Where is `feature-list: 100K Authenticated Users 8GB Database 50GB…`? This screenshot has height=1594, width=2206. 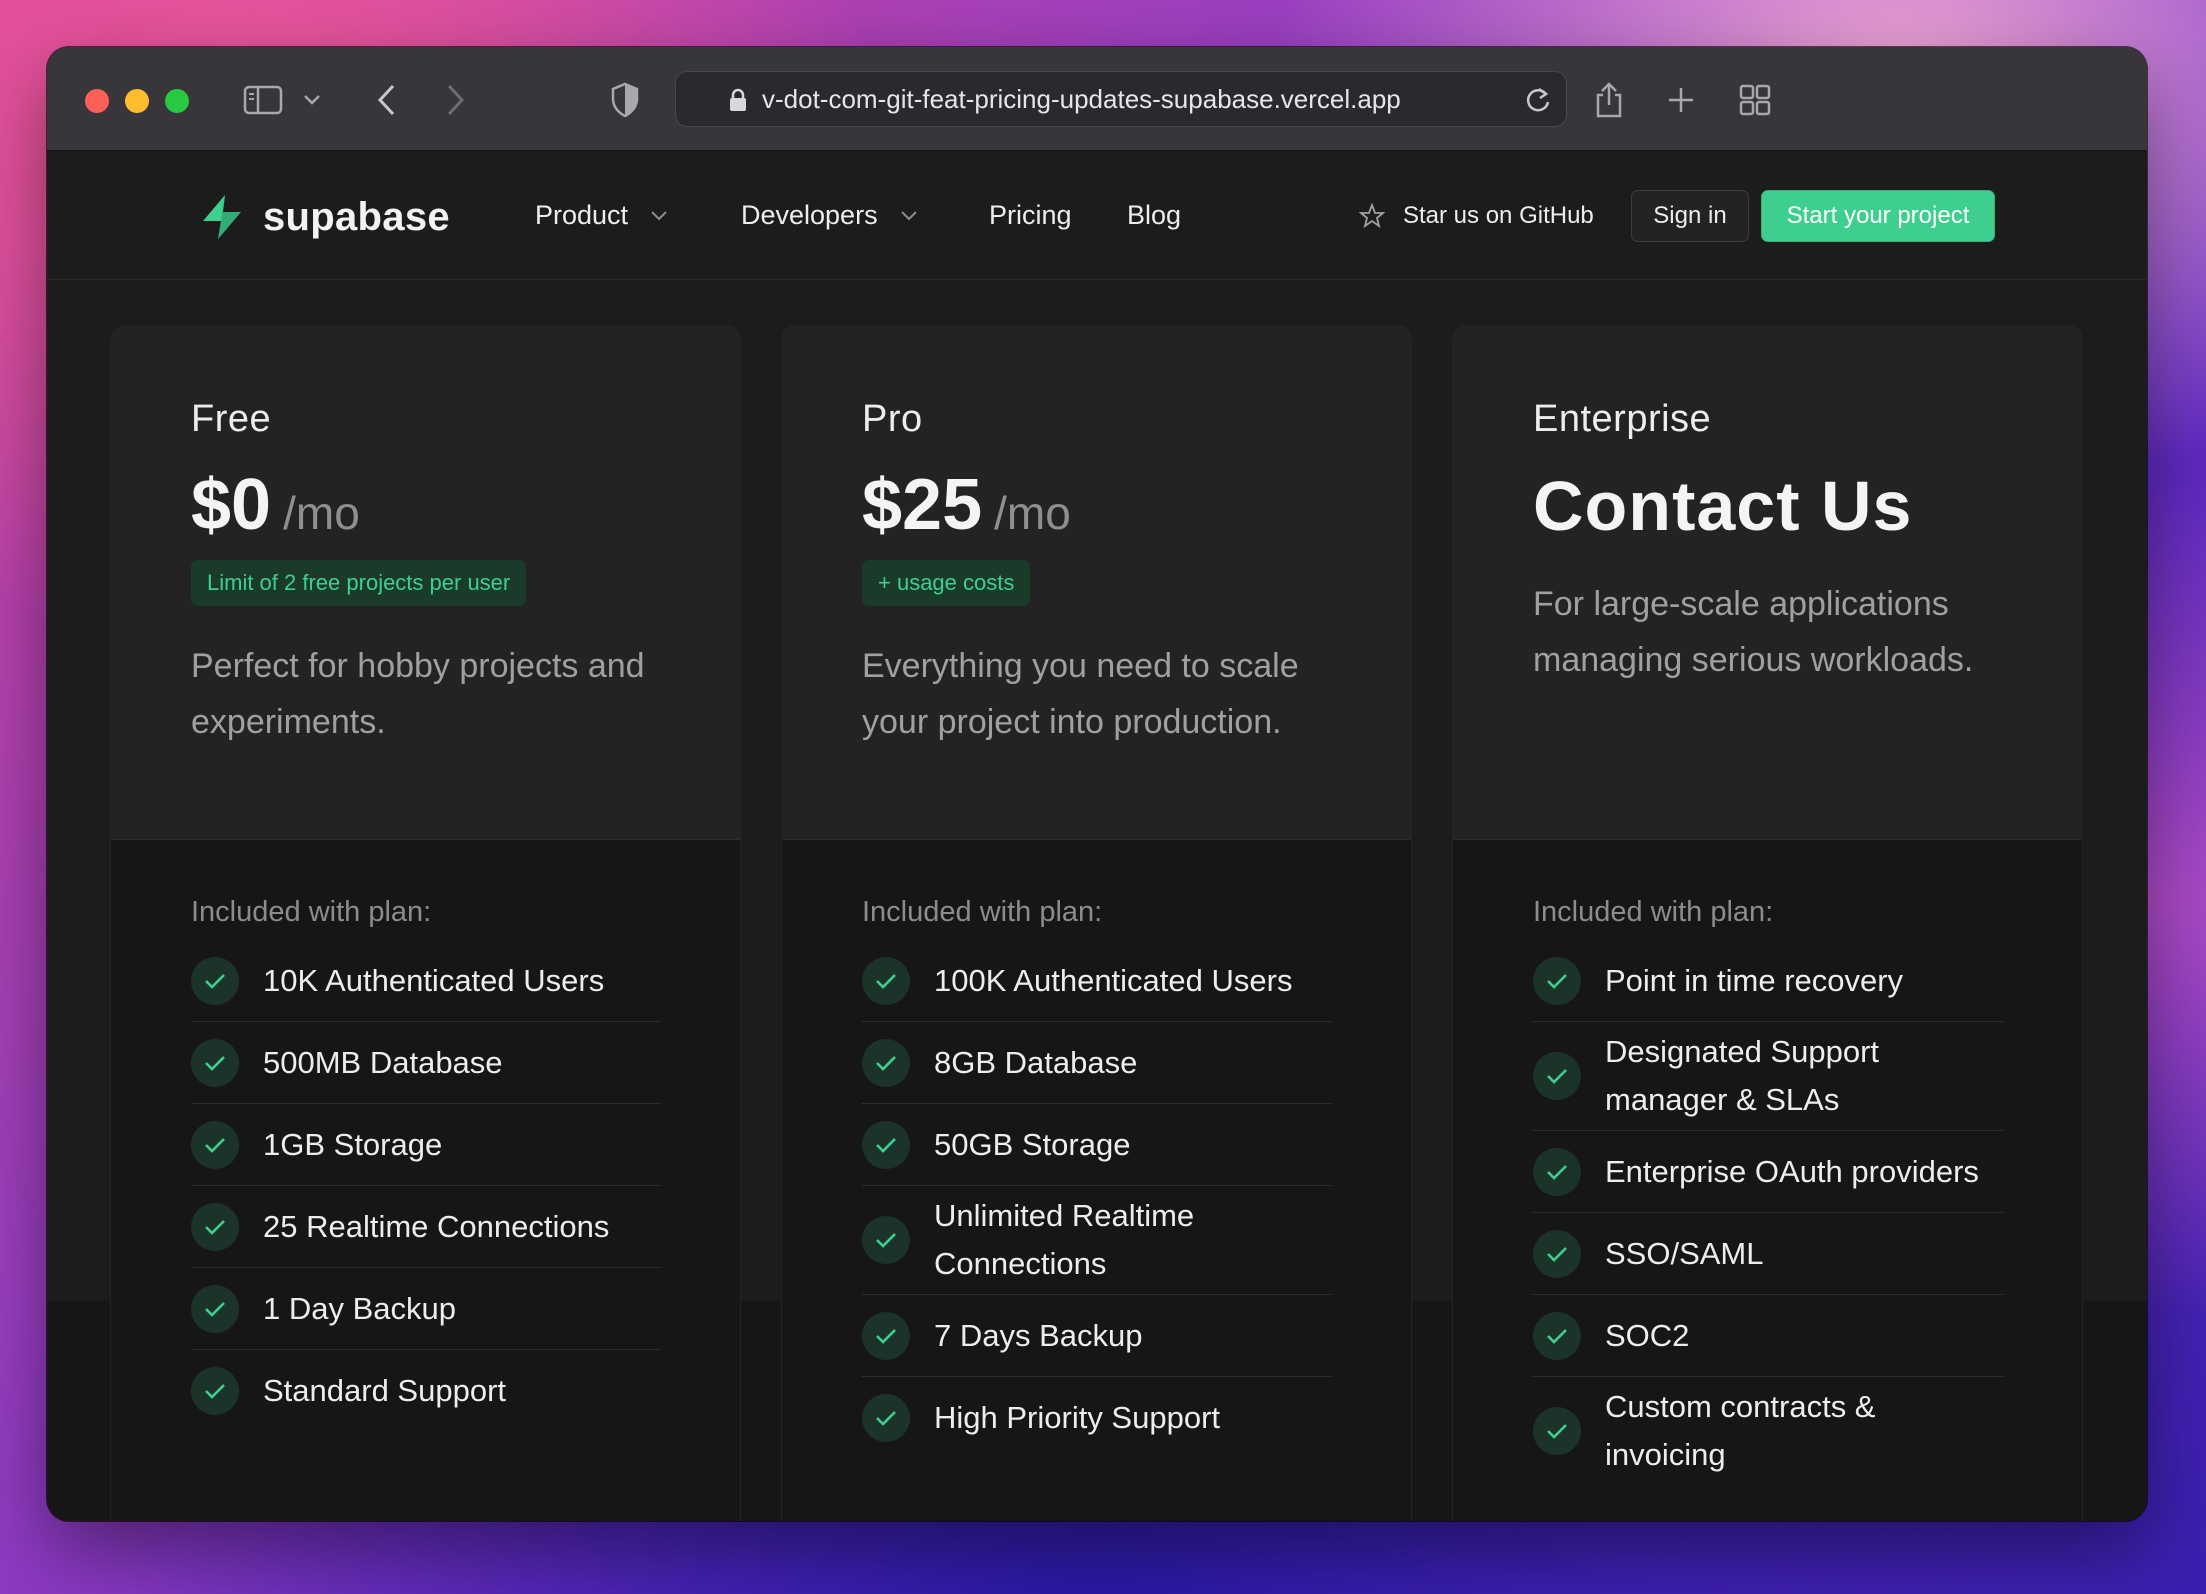
feature-list: 100K Authenticated Users 8GB Database 50GB… is located at coordinates (1097, 1199).